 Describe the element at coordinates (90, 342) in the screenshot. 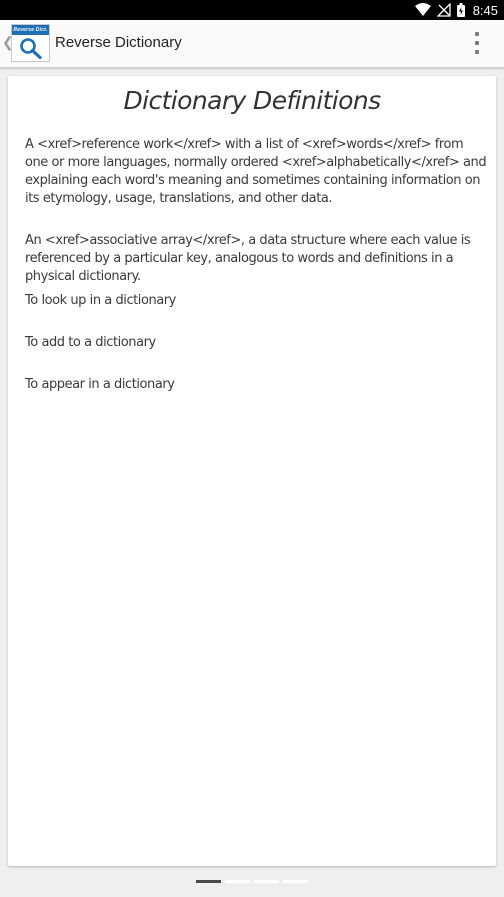

I see `definition-item: To add to a dictionary` at that location.